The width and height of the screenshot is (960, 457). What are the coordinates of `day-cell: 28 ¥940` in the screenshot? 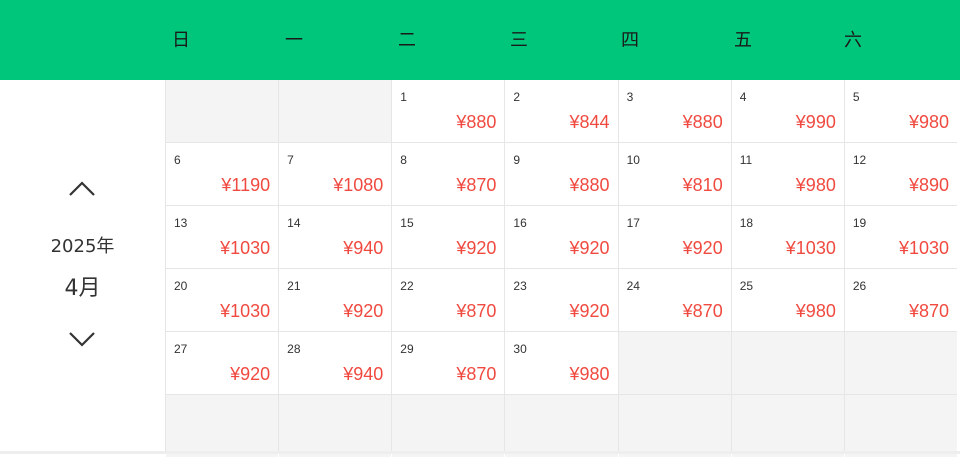 It's located at (335, 363).